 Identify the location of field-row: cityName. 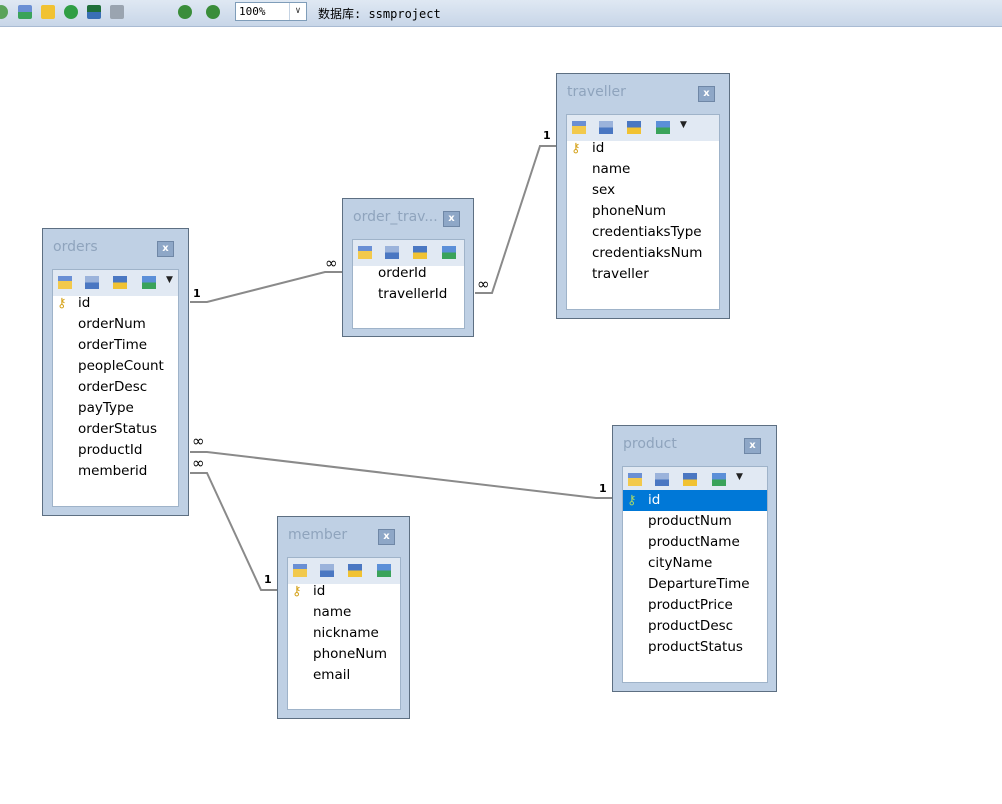
(695, 563).